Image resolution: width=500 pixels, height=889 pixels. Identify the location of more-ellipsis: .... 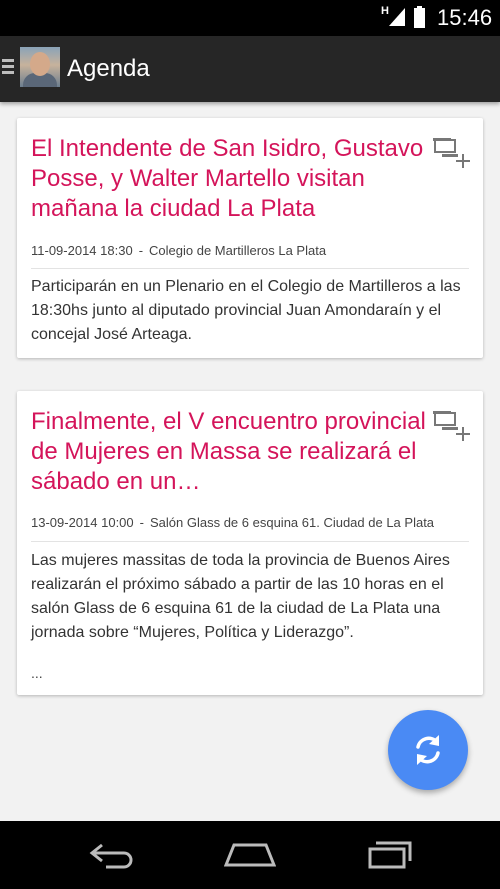
(37, 673).